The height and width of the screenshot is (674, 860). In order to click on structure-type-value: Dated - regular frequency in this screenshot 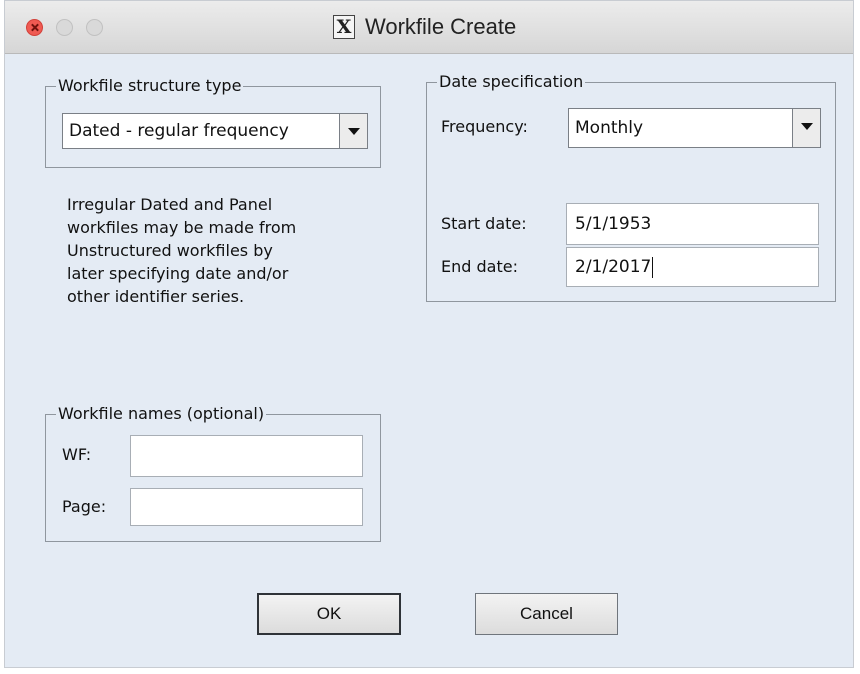, I will do `click(179, 131)`.